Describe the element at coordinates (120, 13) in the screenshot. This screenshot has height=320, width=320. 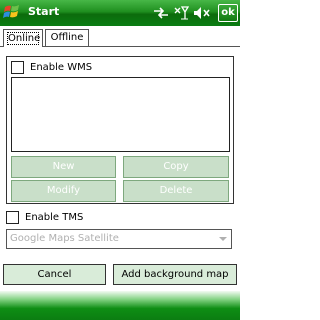
I see `title-bar: Start ok` at that location.